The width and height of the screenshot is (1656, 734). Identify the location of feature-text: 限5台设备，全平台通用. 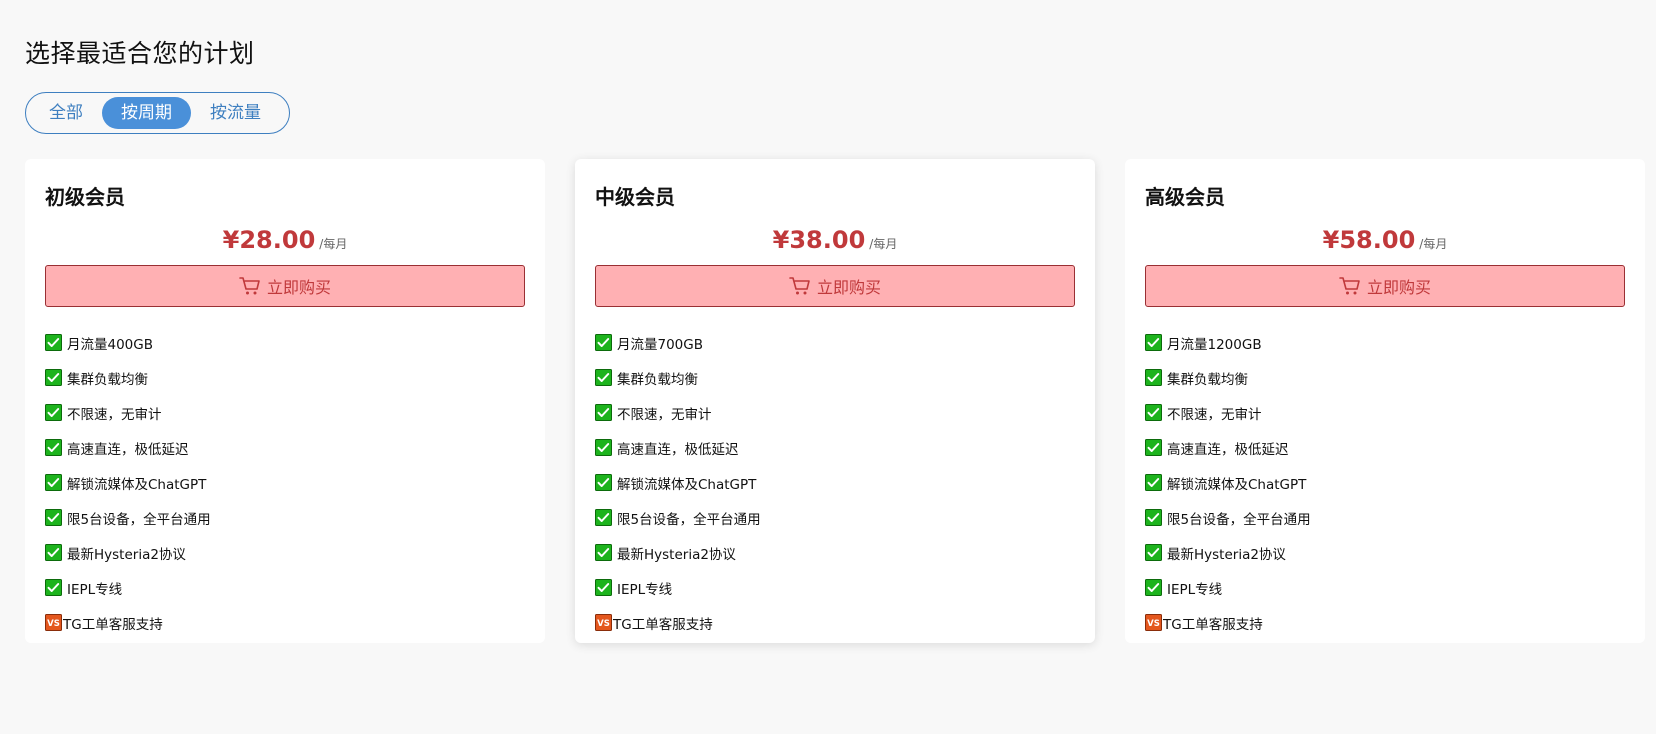
(139, 519).